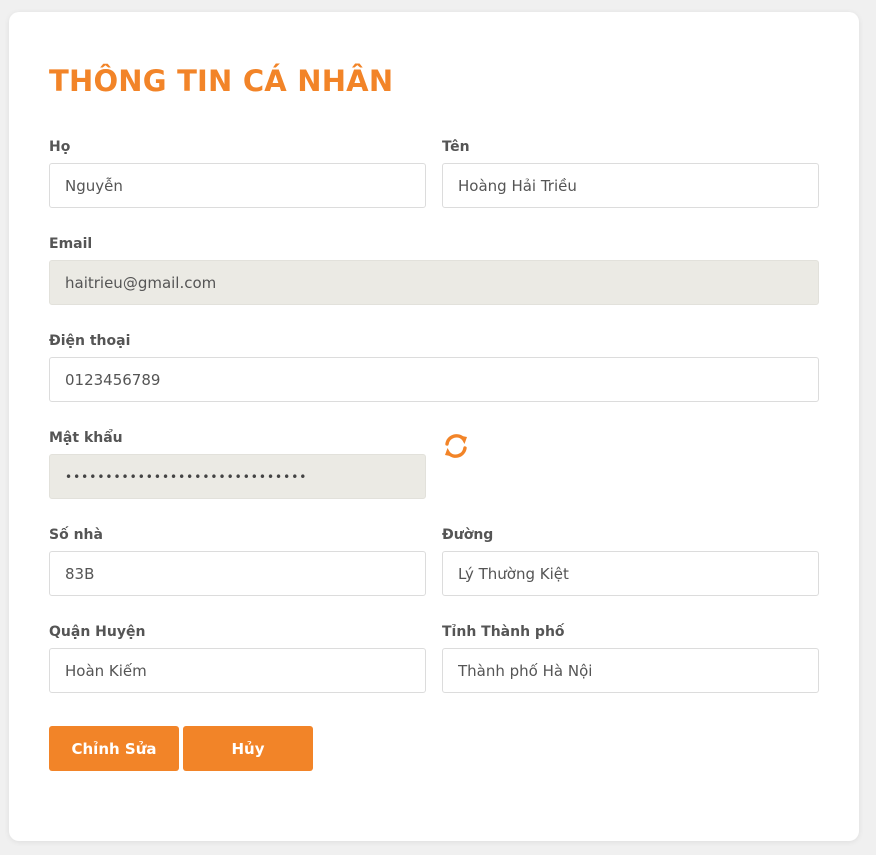  What do you see at coordinates (237, 573) in the screenshot?
I see `house-number-input` at bounding box center [237, 573].